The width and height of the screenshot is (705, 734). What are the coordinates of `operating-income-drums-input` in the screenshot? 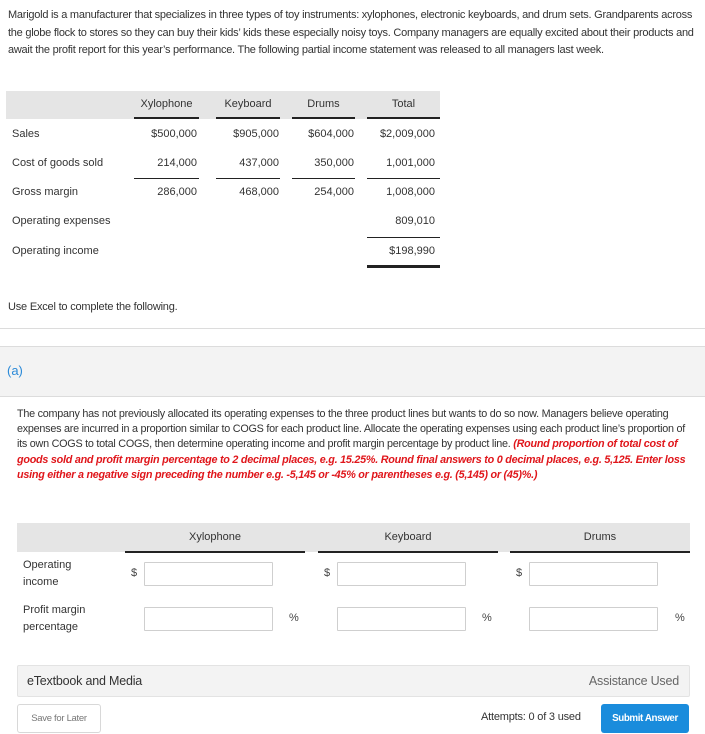 It's located at (593, 574).